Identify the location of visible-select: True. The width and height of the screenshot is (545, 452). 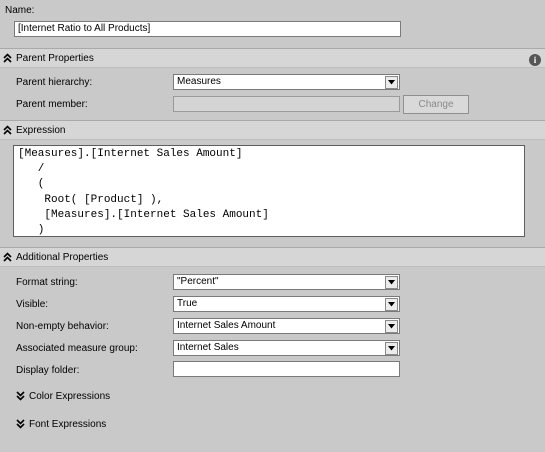
(286, 304).